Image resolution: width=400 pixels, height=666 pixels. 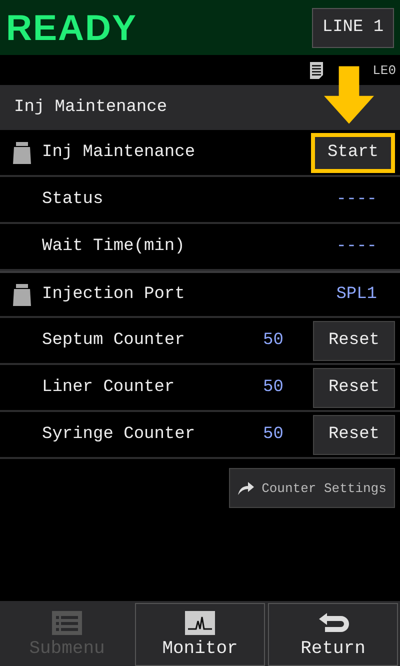 I want to click on section-header: Inj Maintenance, so click(x=200, y=107).